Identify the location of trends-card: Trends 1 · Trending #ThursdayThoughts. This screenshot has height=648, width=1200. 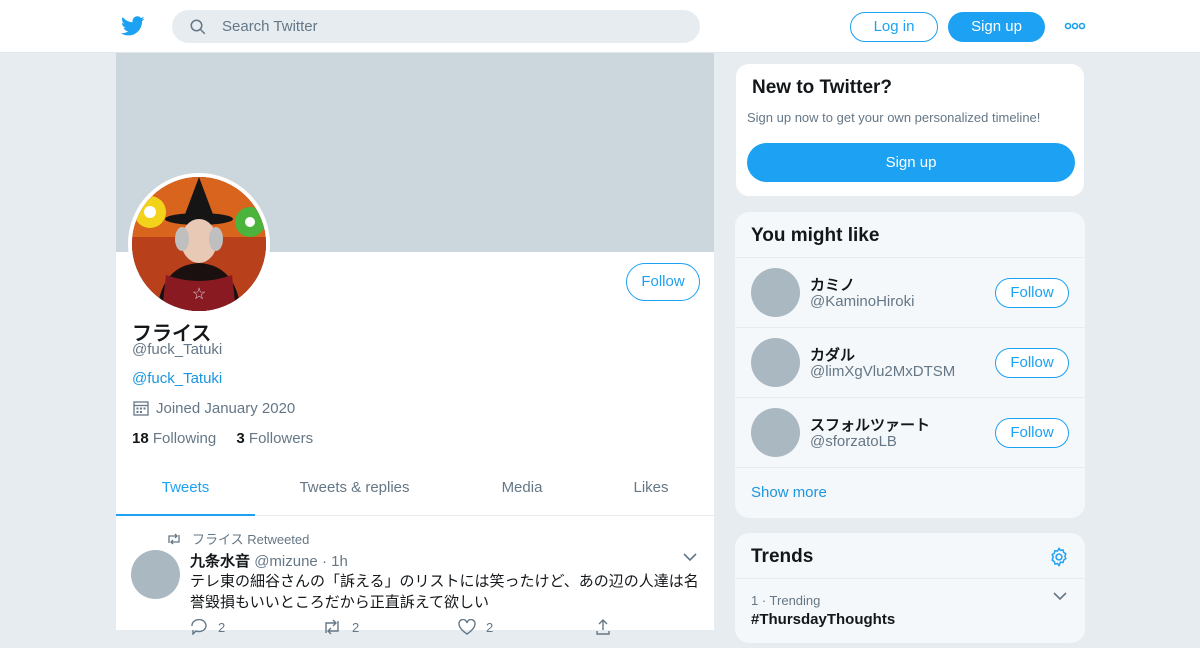
(910, 588).